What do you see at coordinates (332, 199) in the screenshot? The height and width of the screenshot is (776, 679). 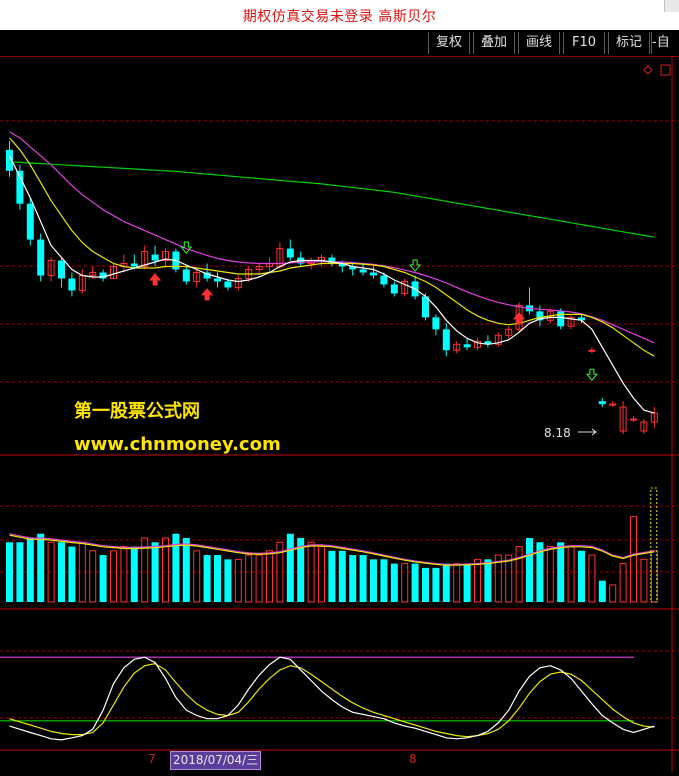 I see `ma-longest-line` at bounding box center [332, 199].